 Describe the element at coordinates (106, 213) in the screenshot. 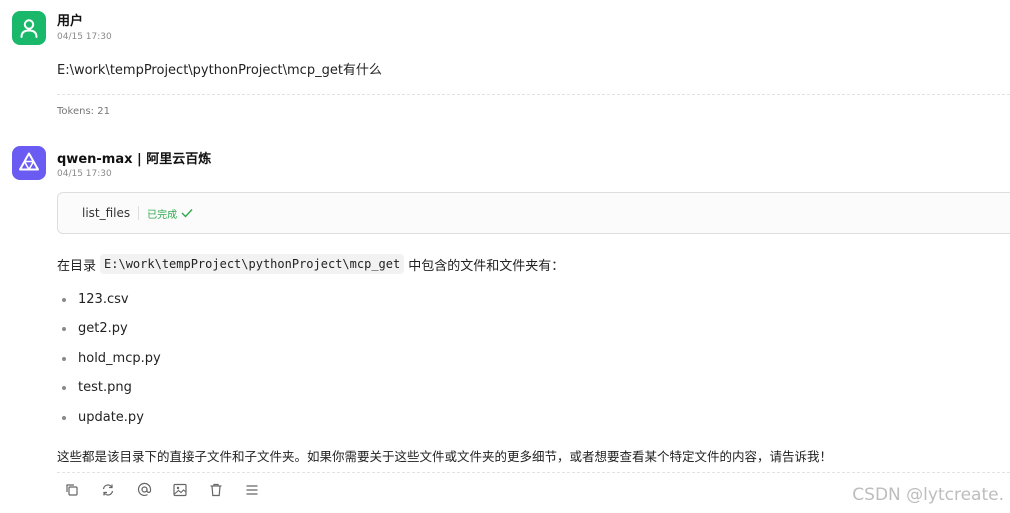

I see `tool-call-name: list_files` at that location.